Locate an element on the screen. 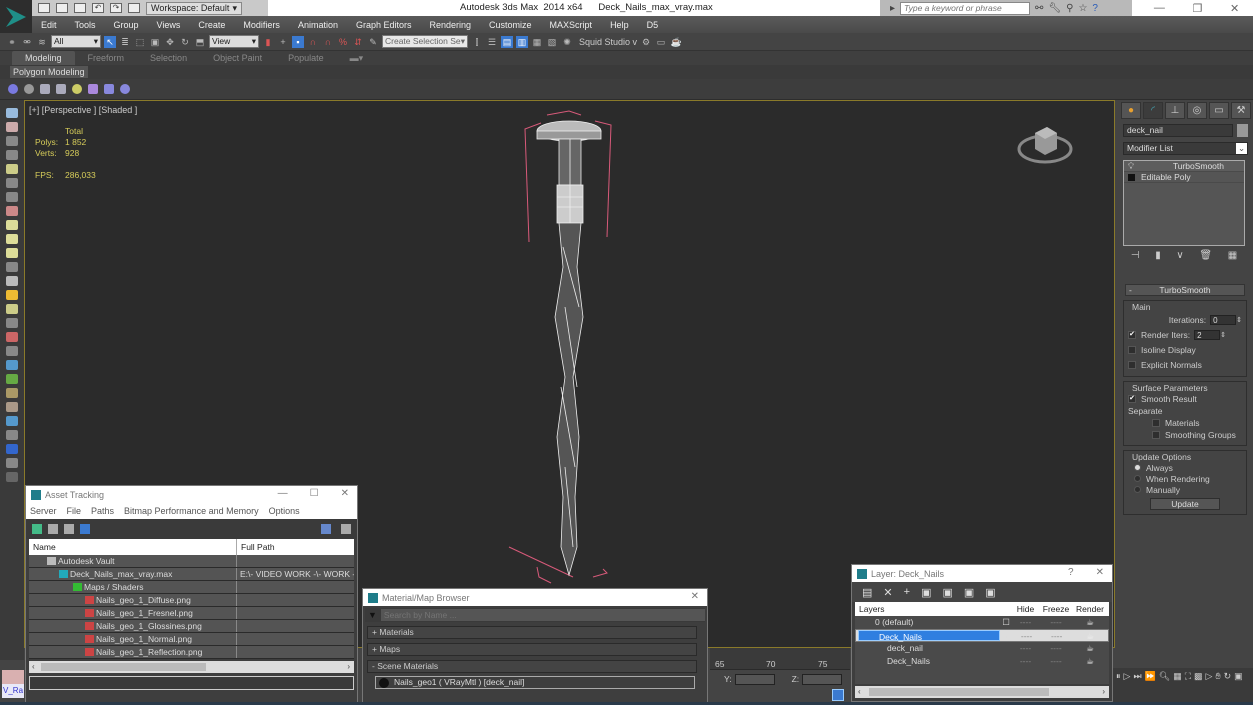 The width and height of the screenshot is (1253, 705). scale-icon: ⬒ is located at coordinates (200, 42).